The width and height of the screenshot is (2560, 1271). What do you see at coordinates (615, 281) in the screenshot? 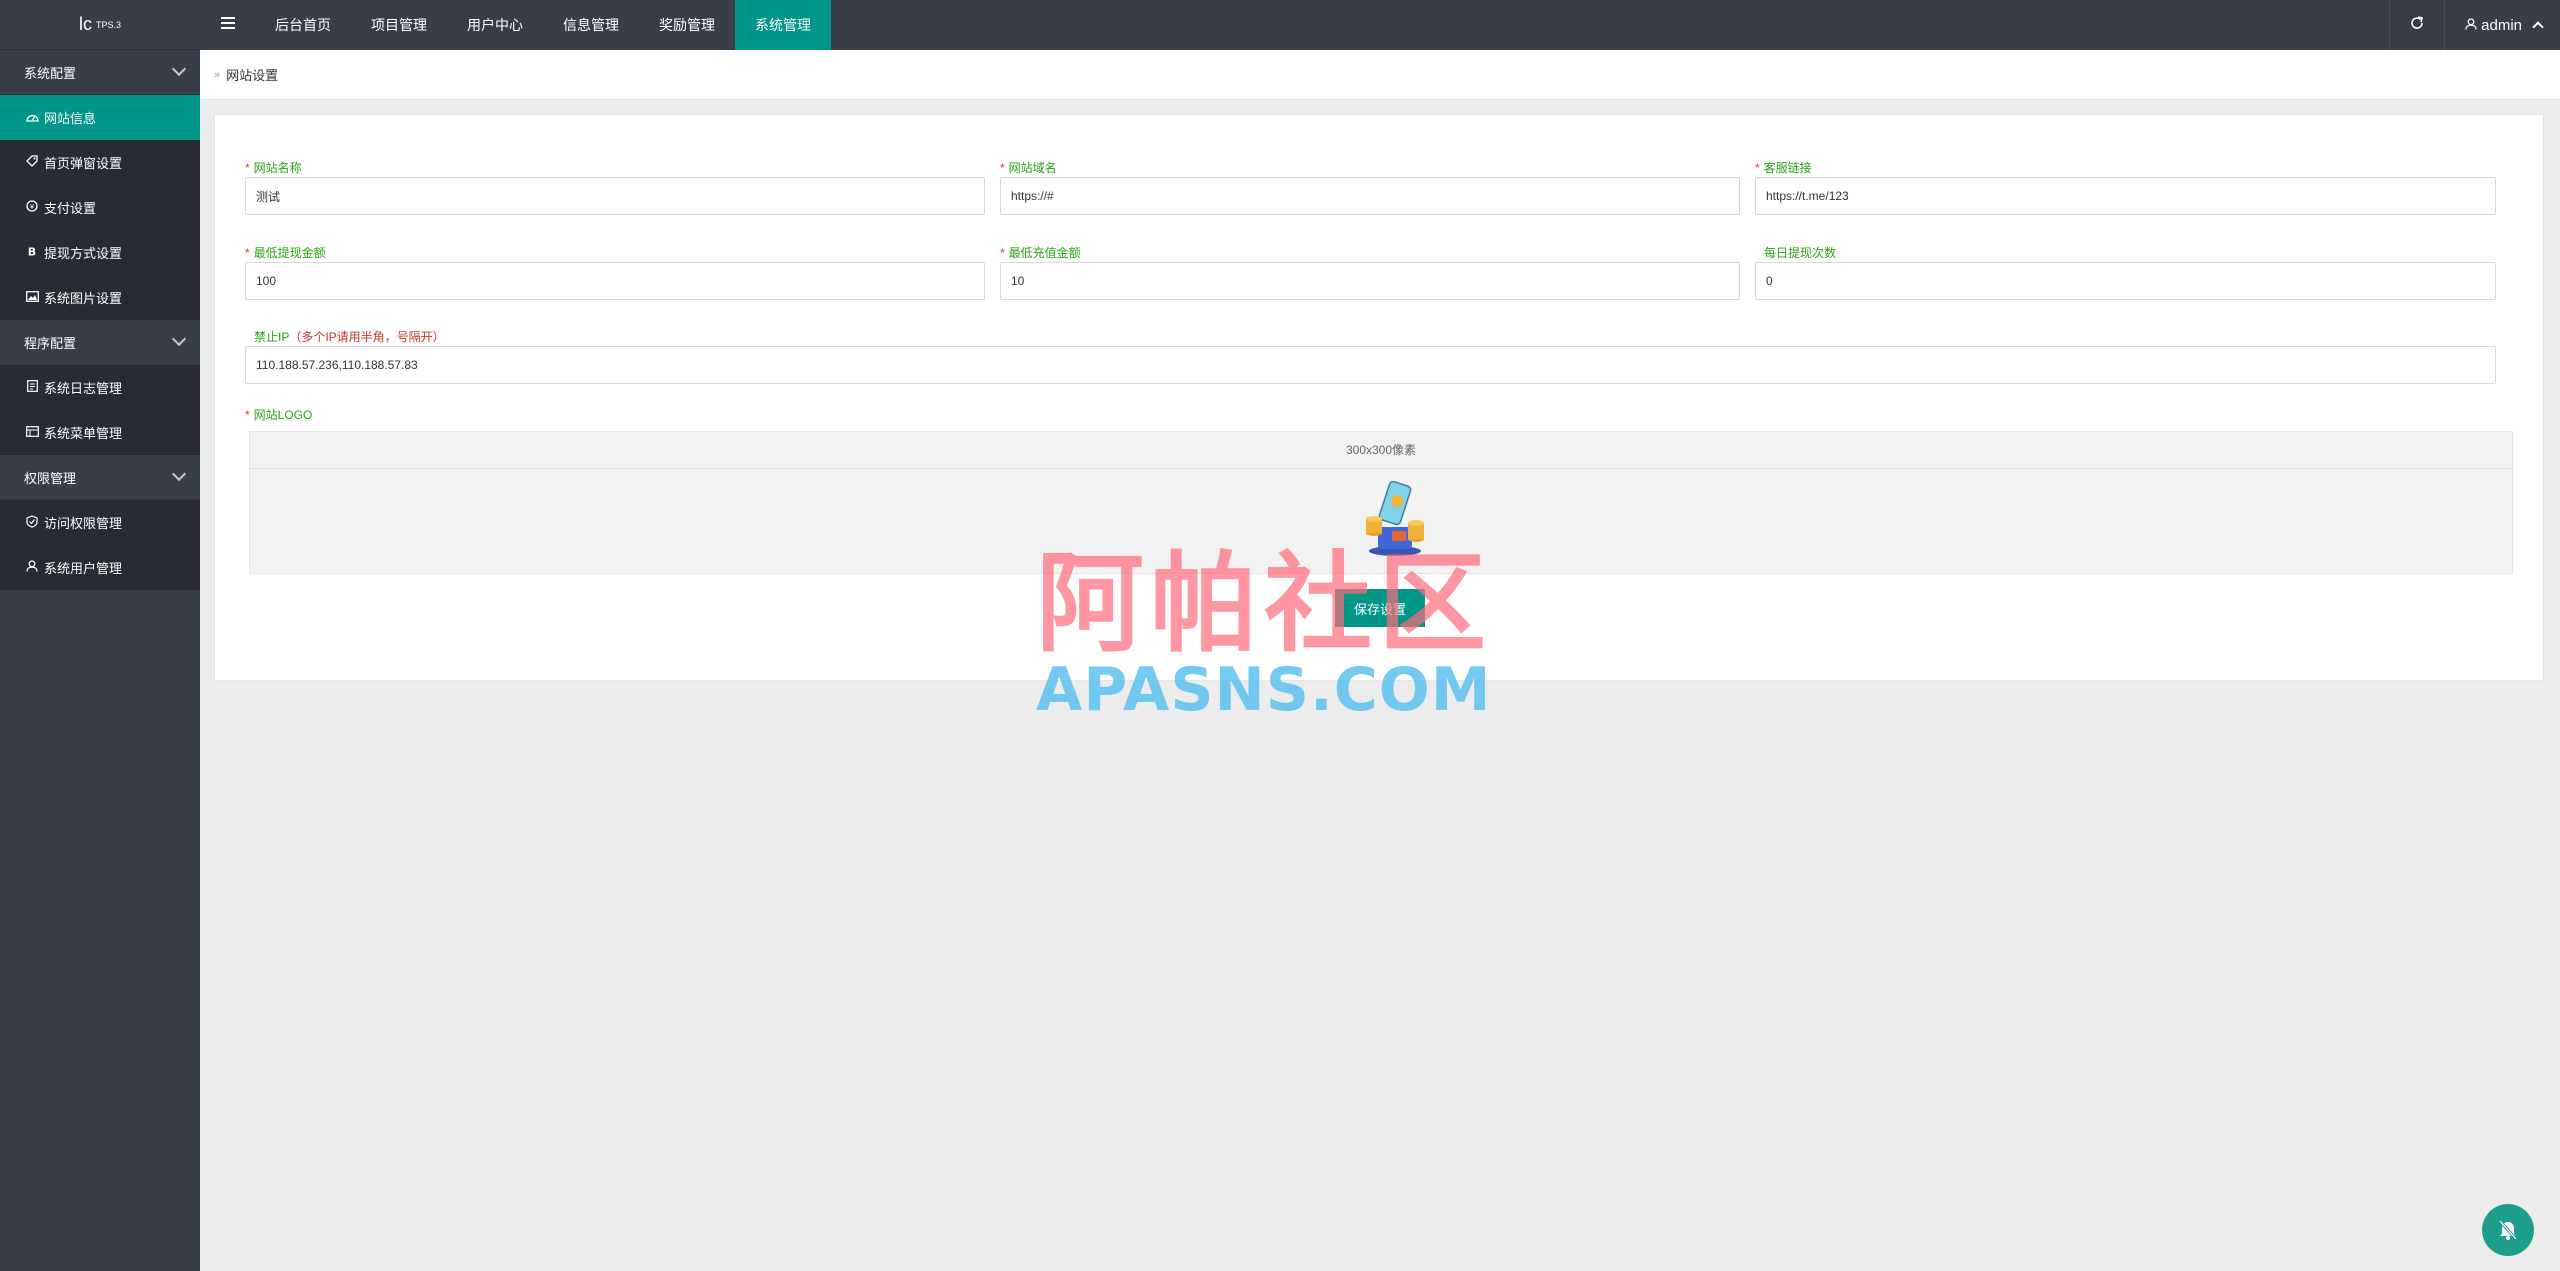
I see `min-withdraw-input` at bounding box center [615, 281].